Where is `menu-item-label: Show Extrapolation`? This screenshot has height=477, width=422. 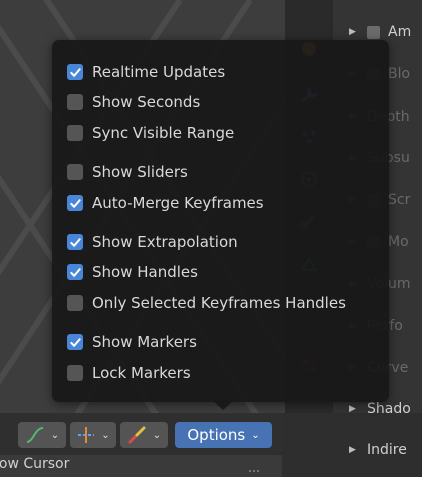
menu-item-label: Show Extrapolation is located at coordinates (165, 242).